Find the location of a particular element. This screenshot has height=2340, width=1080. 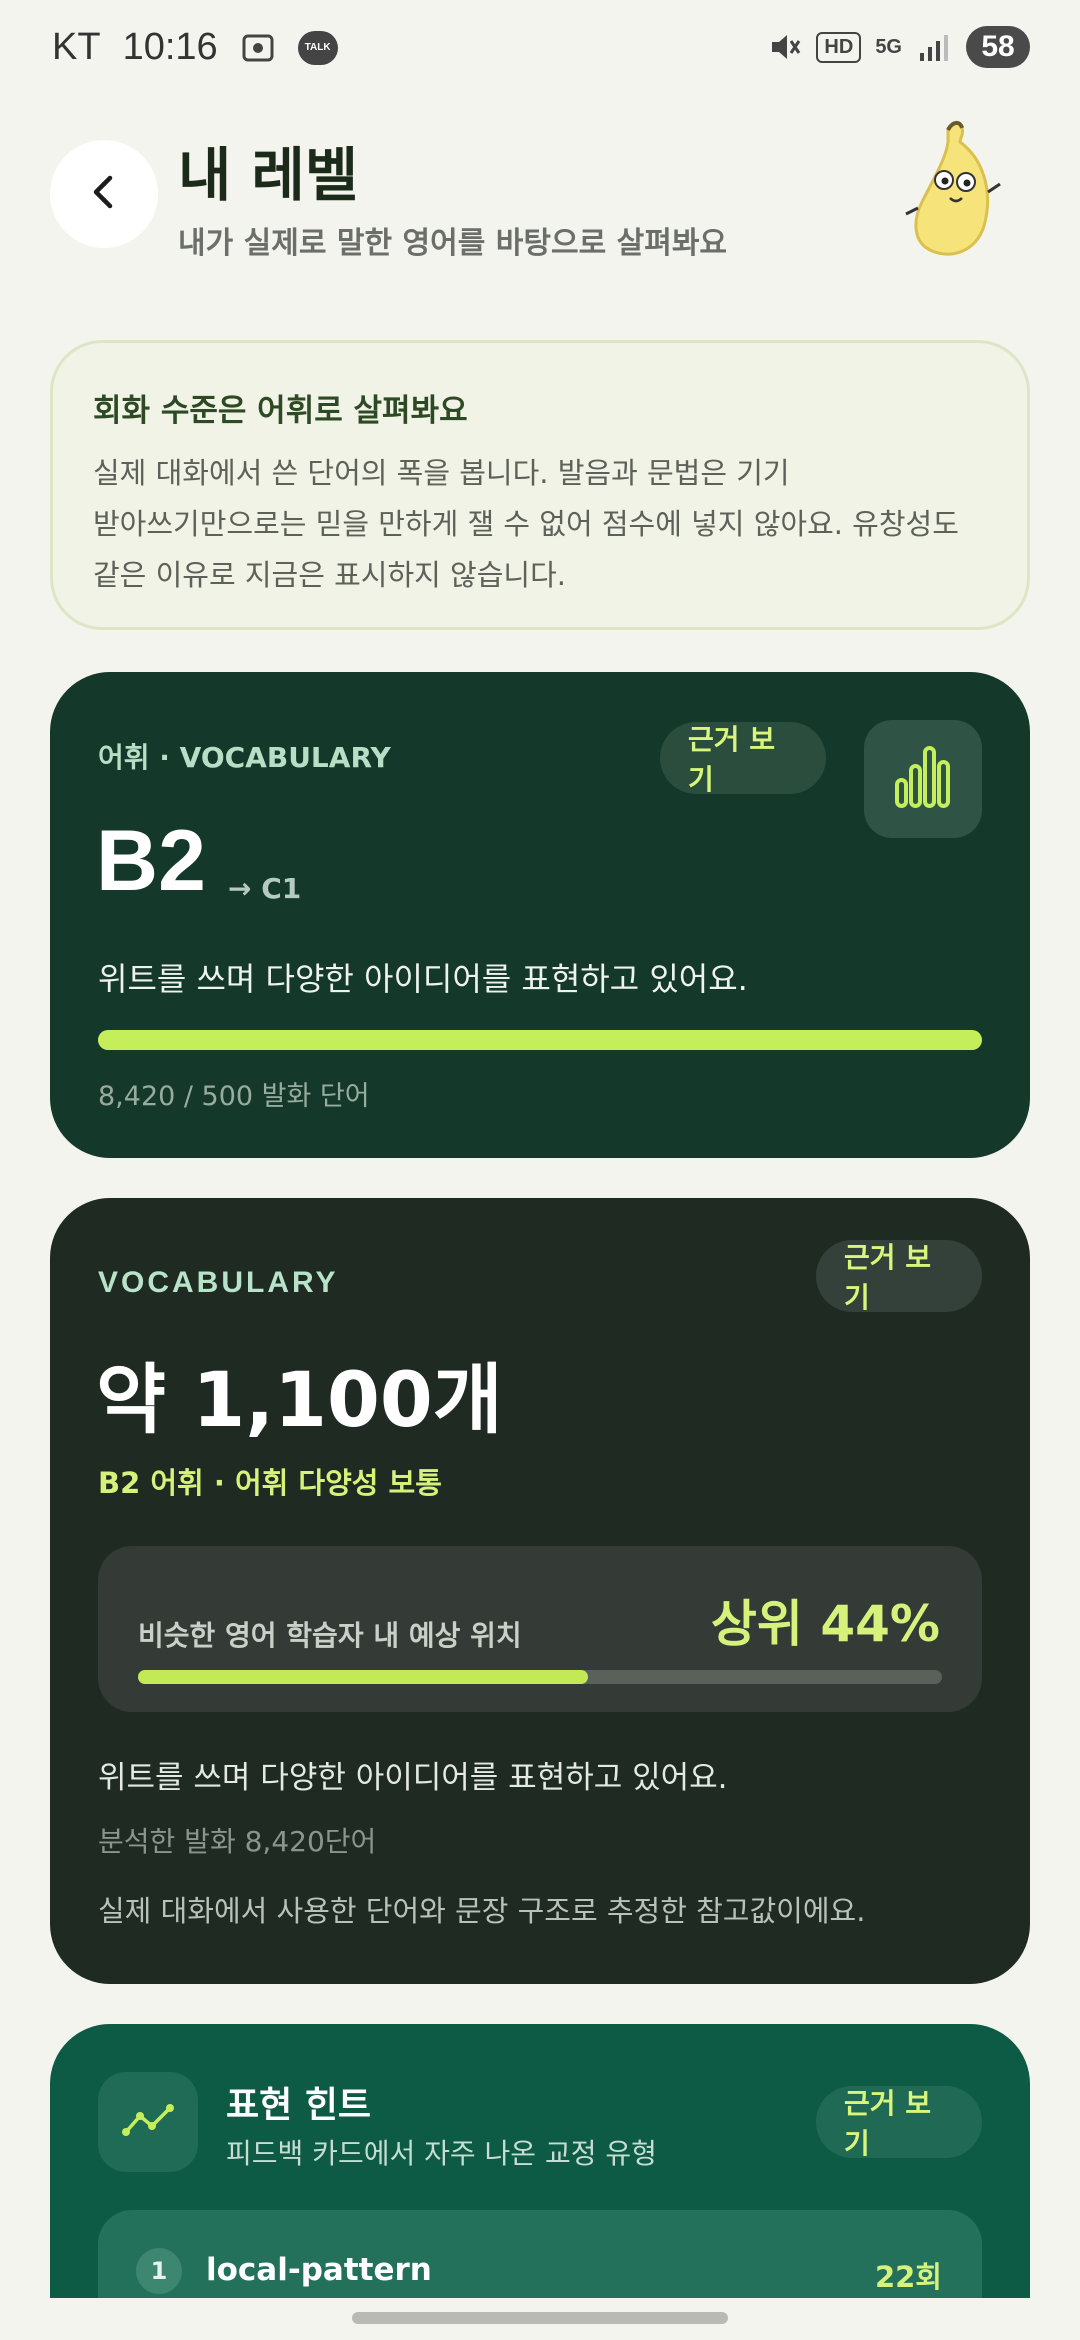

rank-progress-fill is located at coordinates (363, 1677).